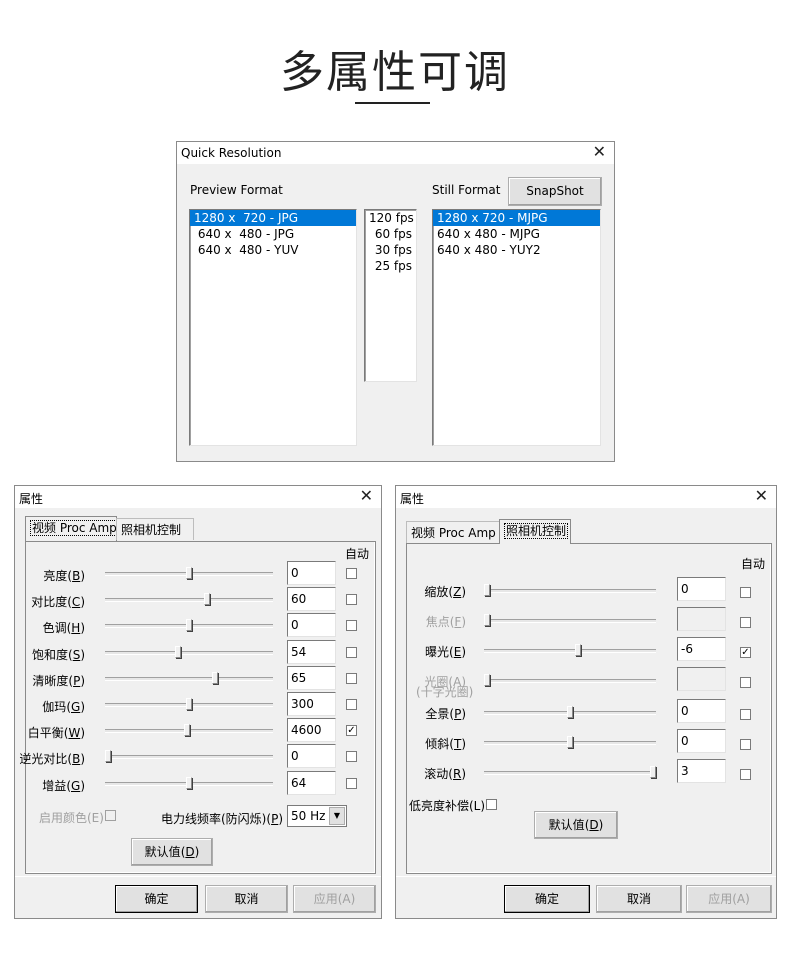  Describe the element at coordinates (457, 744) in the screenshot. I see `property-key: T` at that location.